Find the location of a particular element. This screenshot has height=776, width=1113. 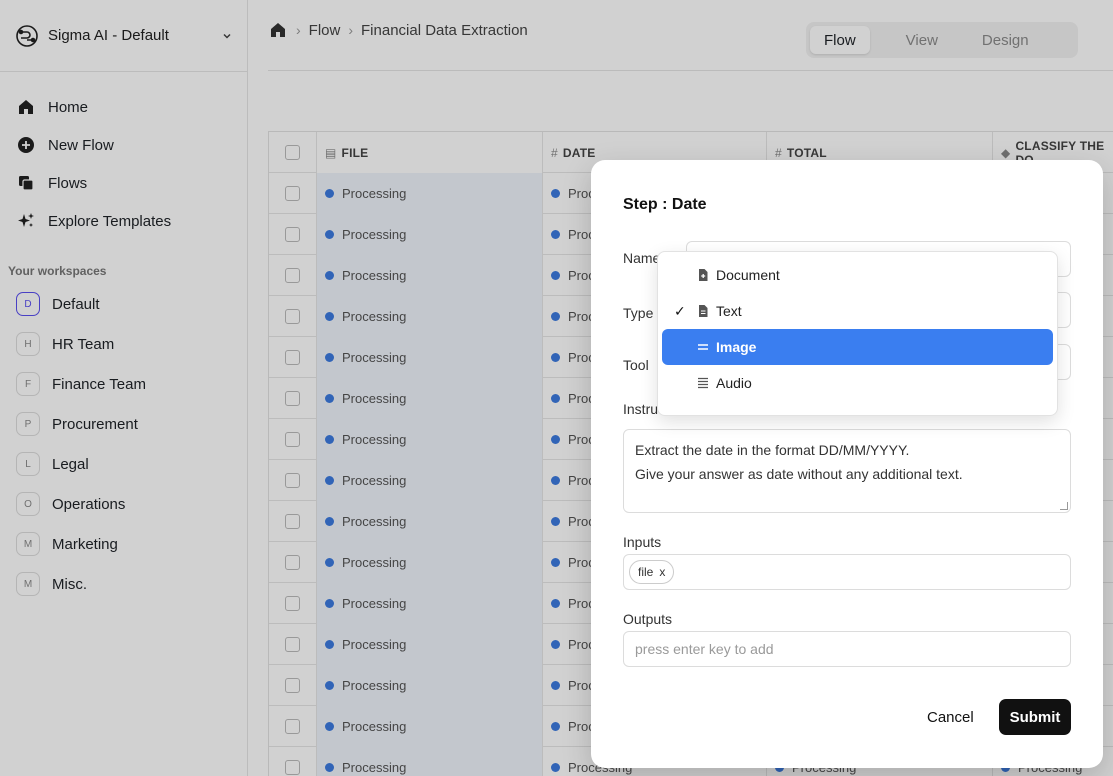

cancel-button: Cancel is located at coordinates (950, 717).